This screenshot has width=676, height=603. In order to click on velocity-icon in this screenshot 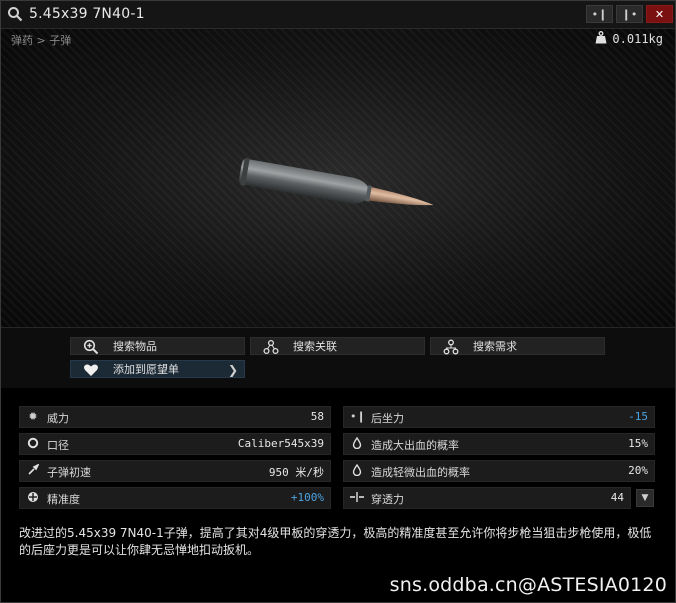, I will do `click(33, 470)`.